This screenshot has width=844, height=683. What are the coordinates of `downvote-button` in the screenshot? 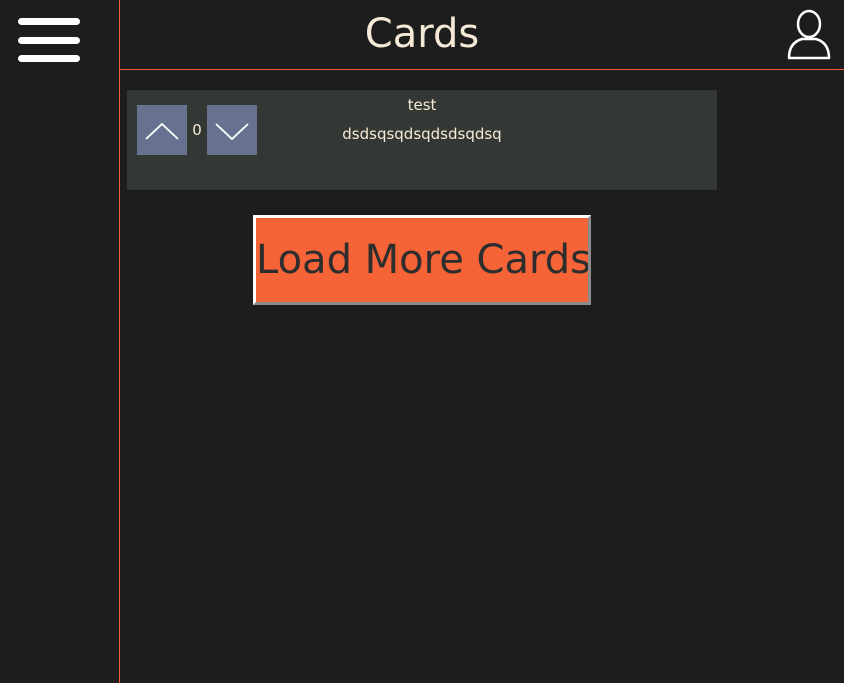 It's located at (232, 130).